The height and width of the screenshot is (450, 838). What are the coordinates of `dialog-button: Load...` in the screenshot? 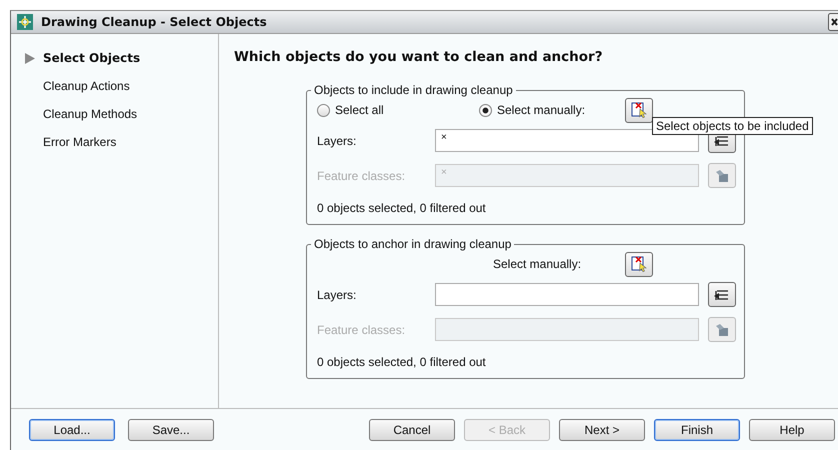 It's located at (72, 430).